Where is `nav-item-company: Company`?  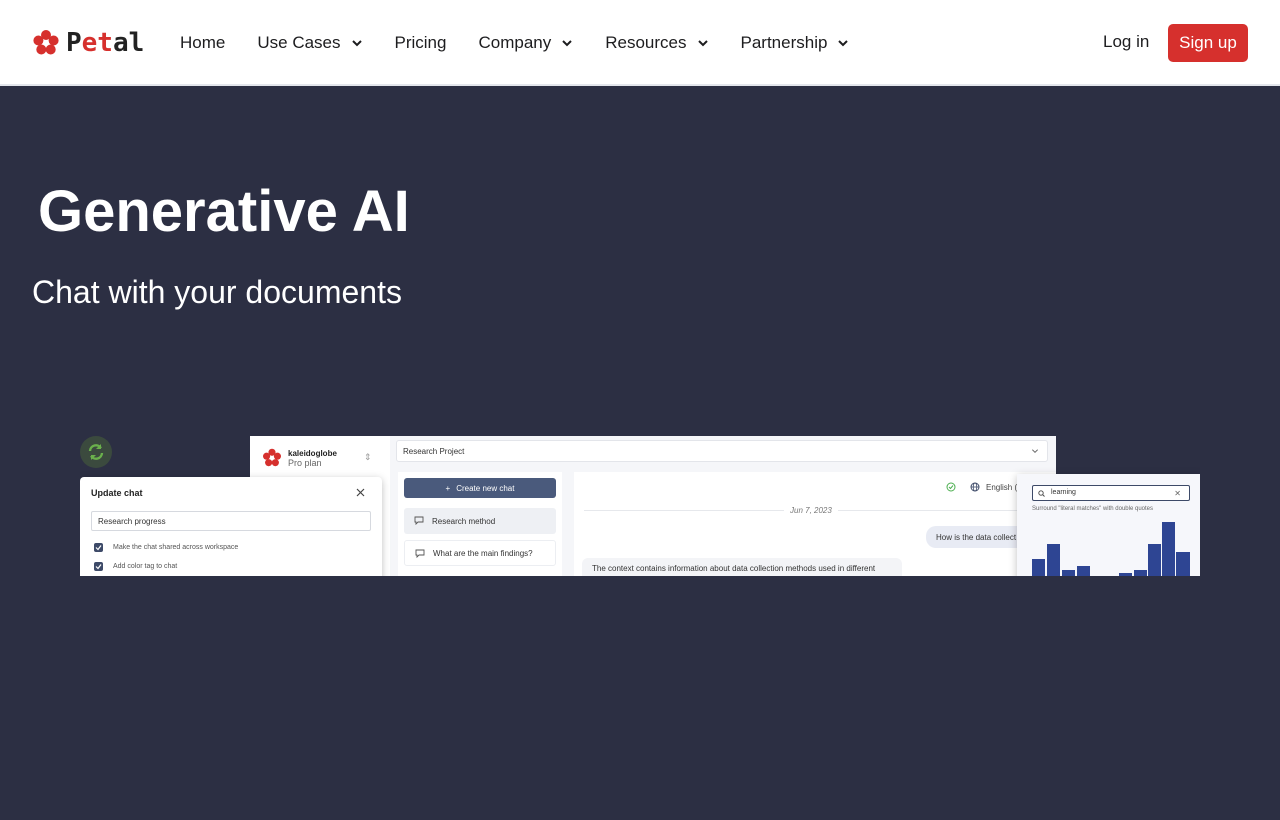
nav-item-company: Company is located at coordinates (525, 43).